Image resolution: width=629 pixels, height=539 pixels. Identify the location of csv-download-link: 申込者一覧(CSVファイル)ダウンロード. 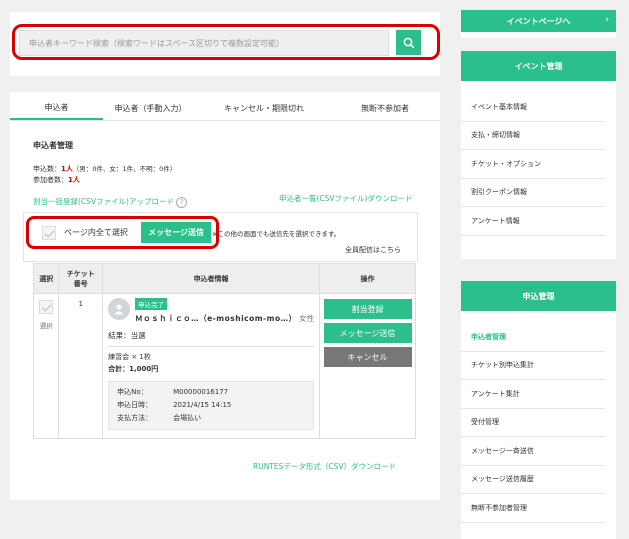
(345, 198).